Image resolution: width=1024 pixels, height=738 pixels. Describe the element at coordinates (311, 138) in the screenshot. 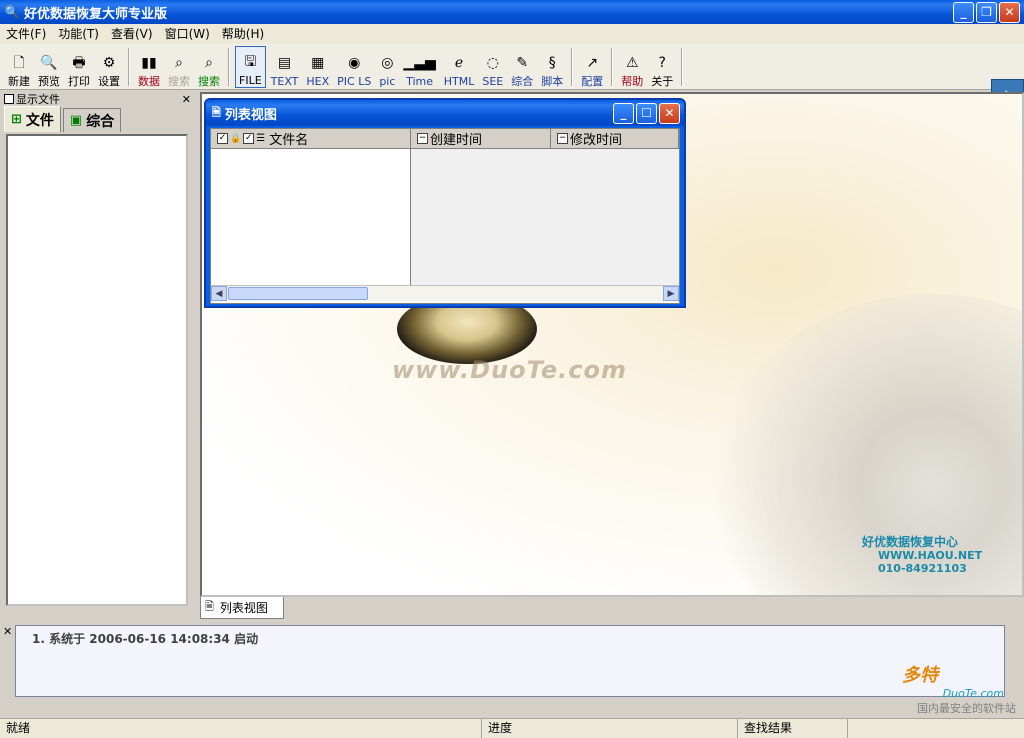

I see `column-filename: ✓ 🔒 ✓ ☰ 文件名` at that location.